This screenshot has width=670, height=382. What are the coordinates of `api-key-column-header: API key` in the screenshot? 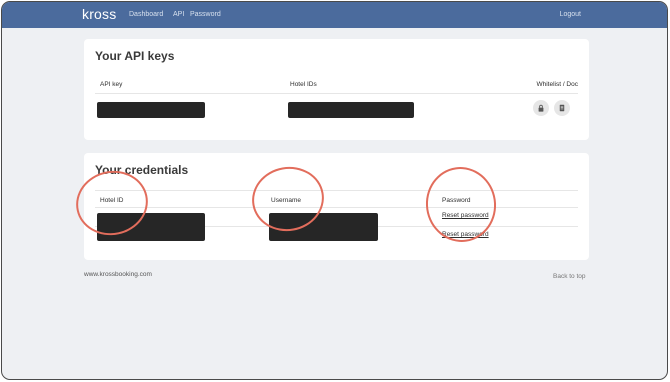 It's located at (111, 84).